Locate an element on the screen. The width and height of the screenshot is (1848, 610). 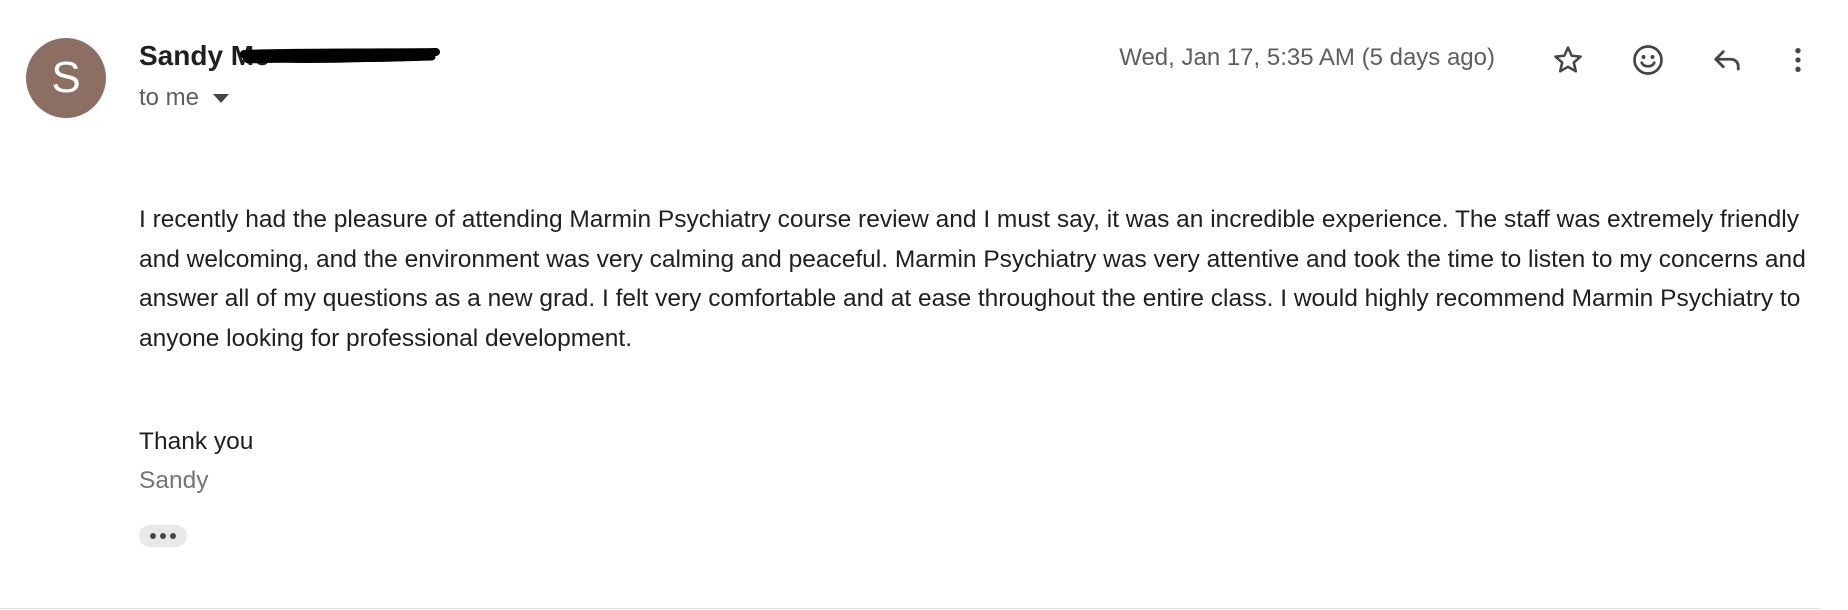
message-closing: Thank you is located at coordinates (196, 441).